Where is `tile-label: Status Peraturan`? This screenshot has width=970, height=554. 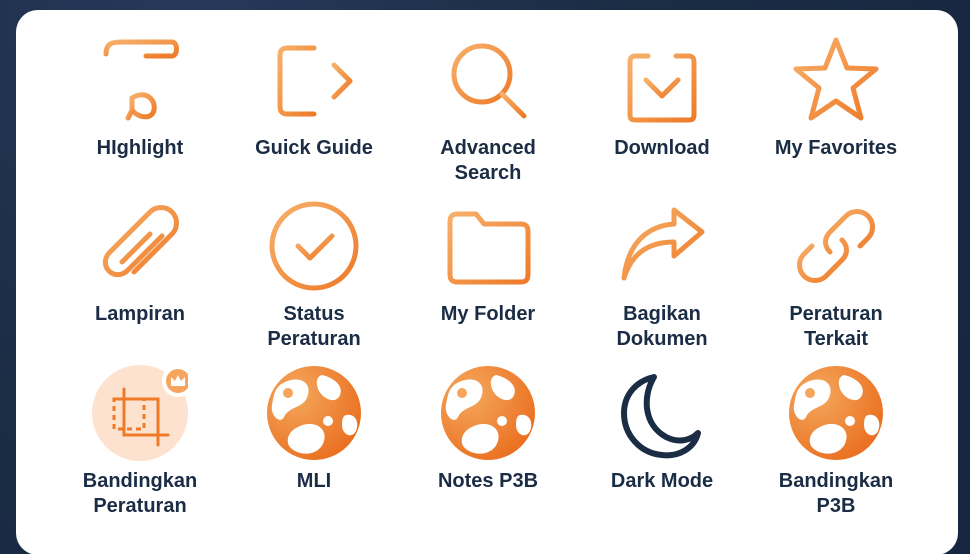 tile-label: Status Peraturan is located at coordinates (314, 326).